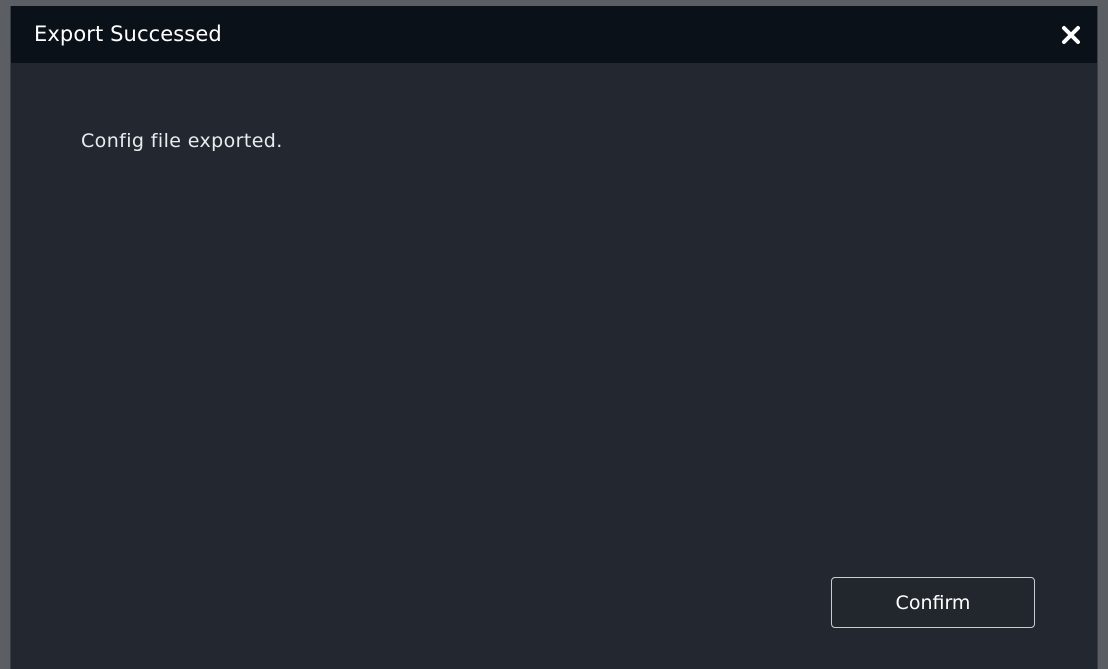 This screenshot has height=669, width=1108. I want to click on dialog-titlebar: Export Successed, so click(554, 34).